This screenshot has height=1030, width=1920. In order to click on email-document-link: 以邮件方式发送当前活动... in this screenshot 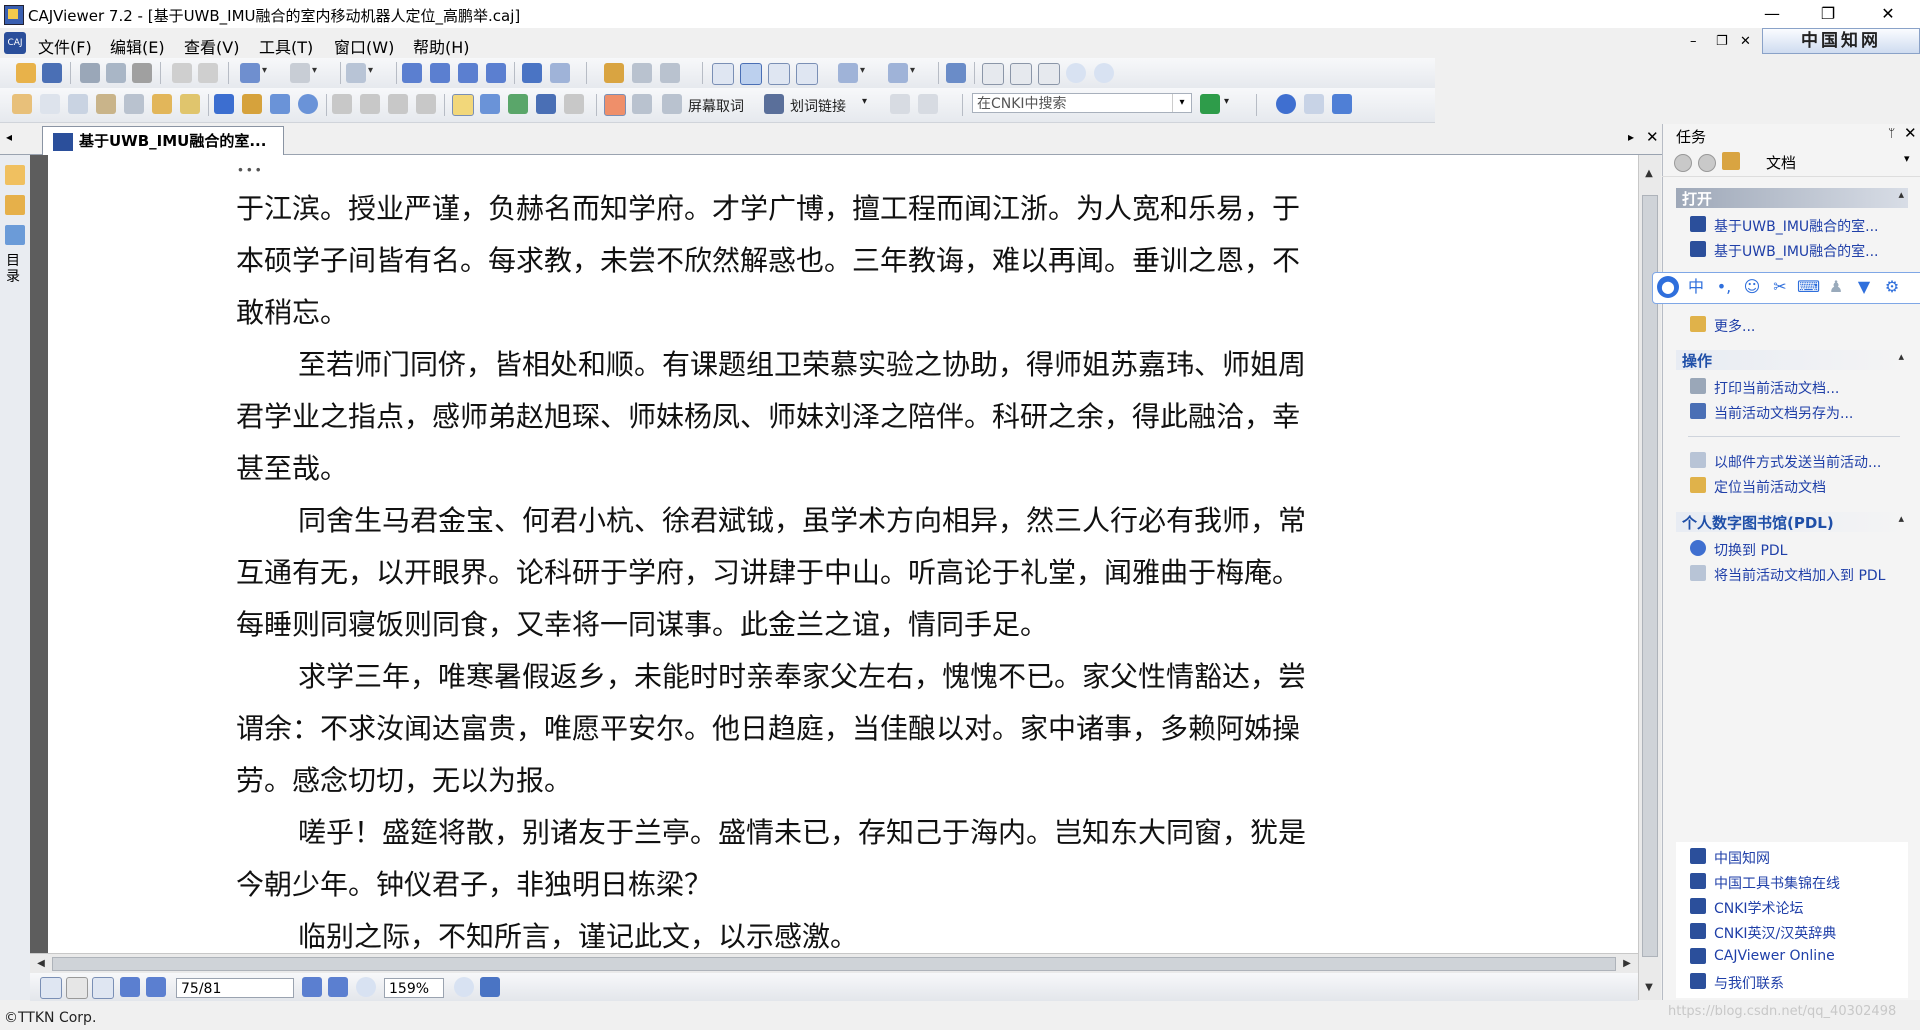, I will do `click(1797, 462)`.